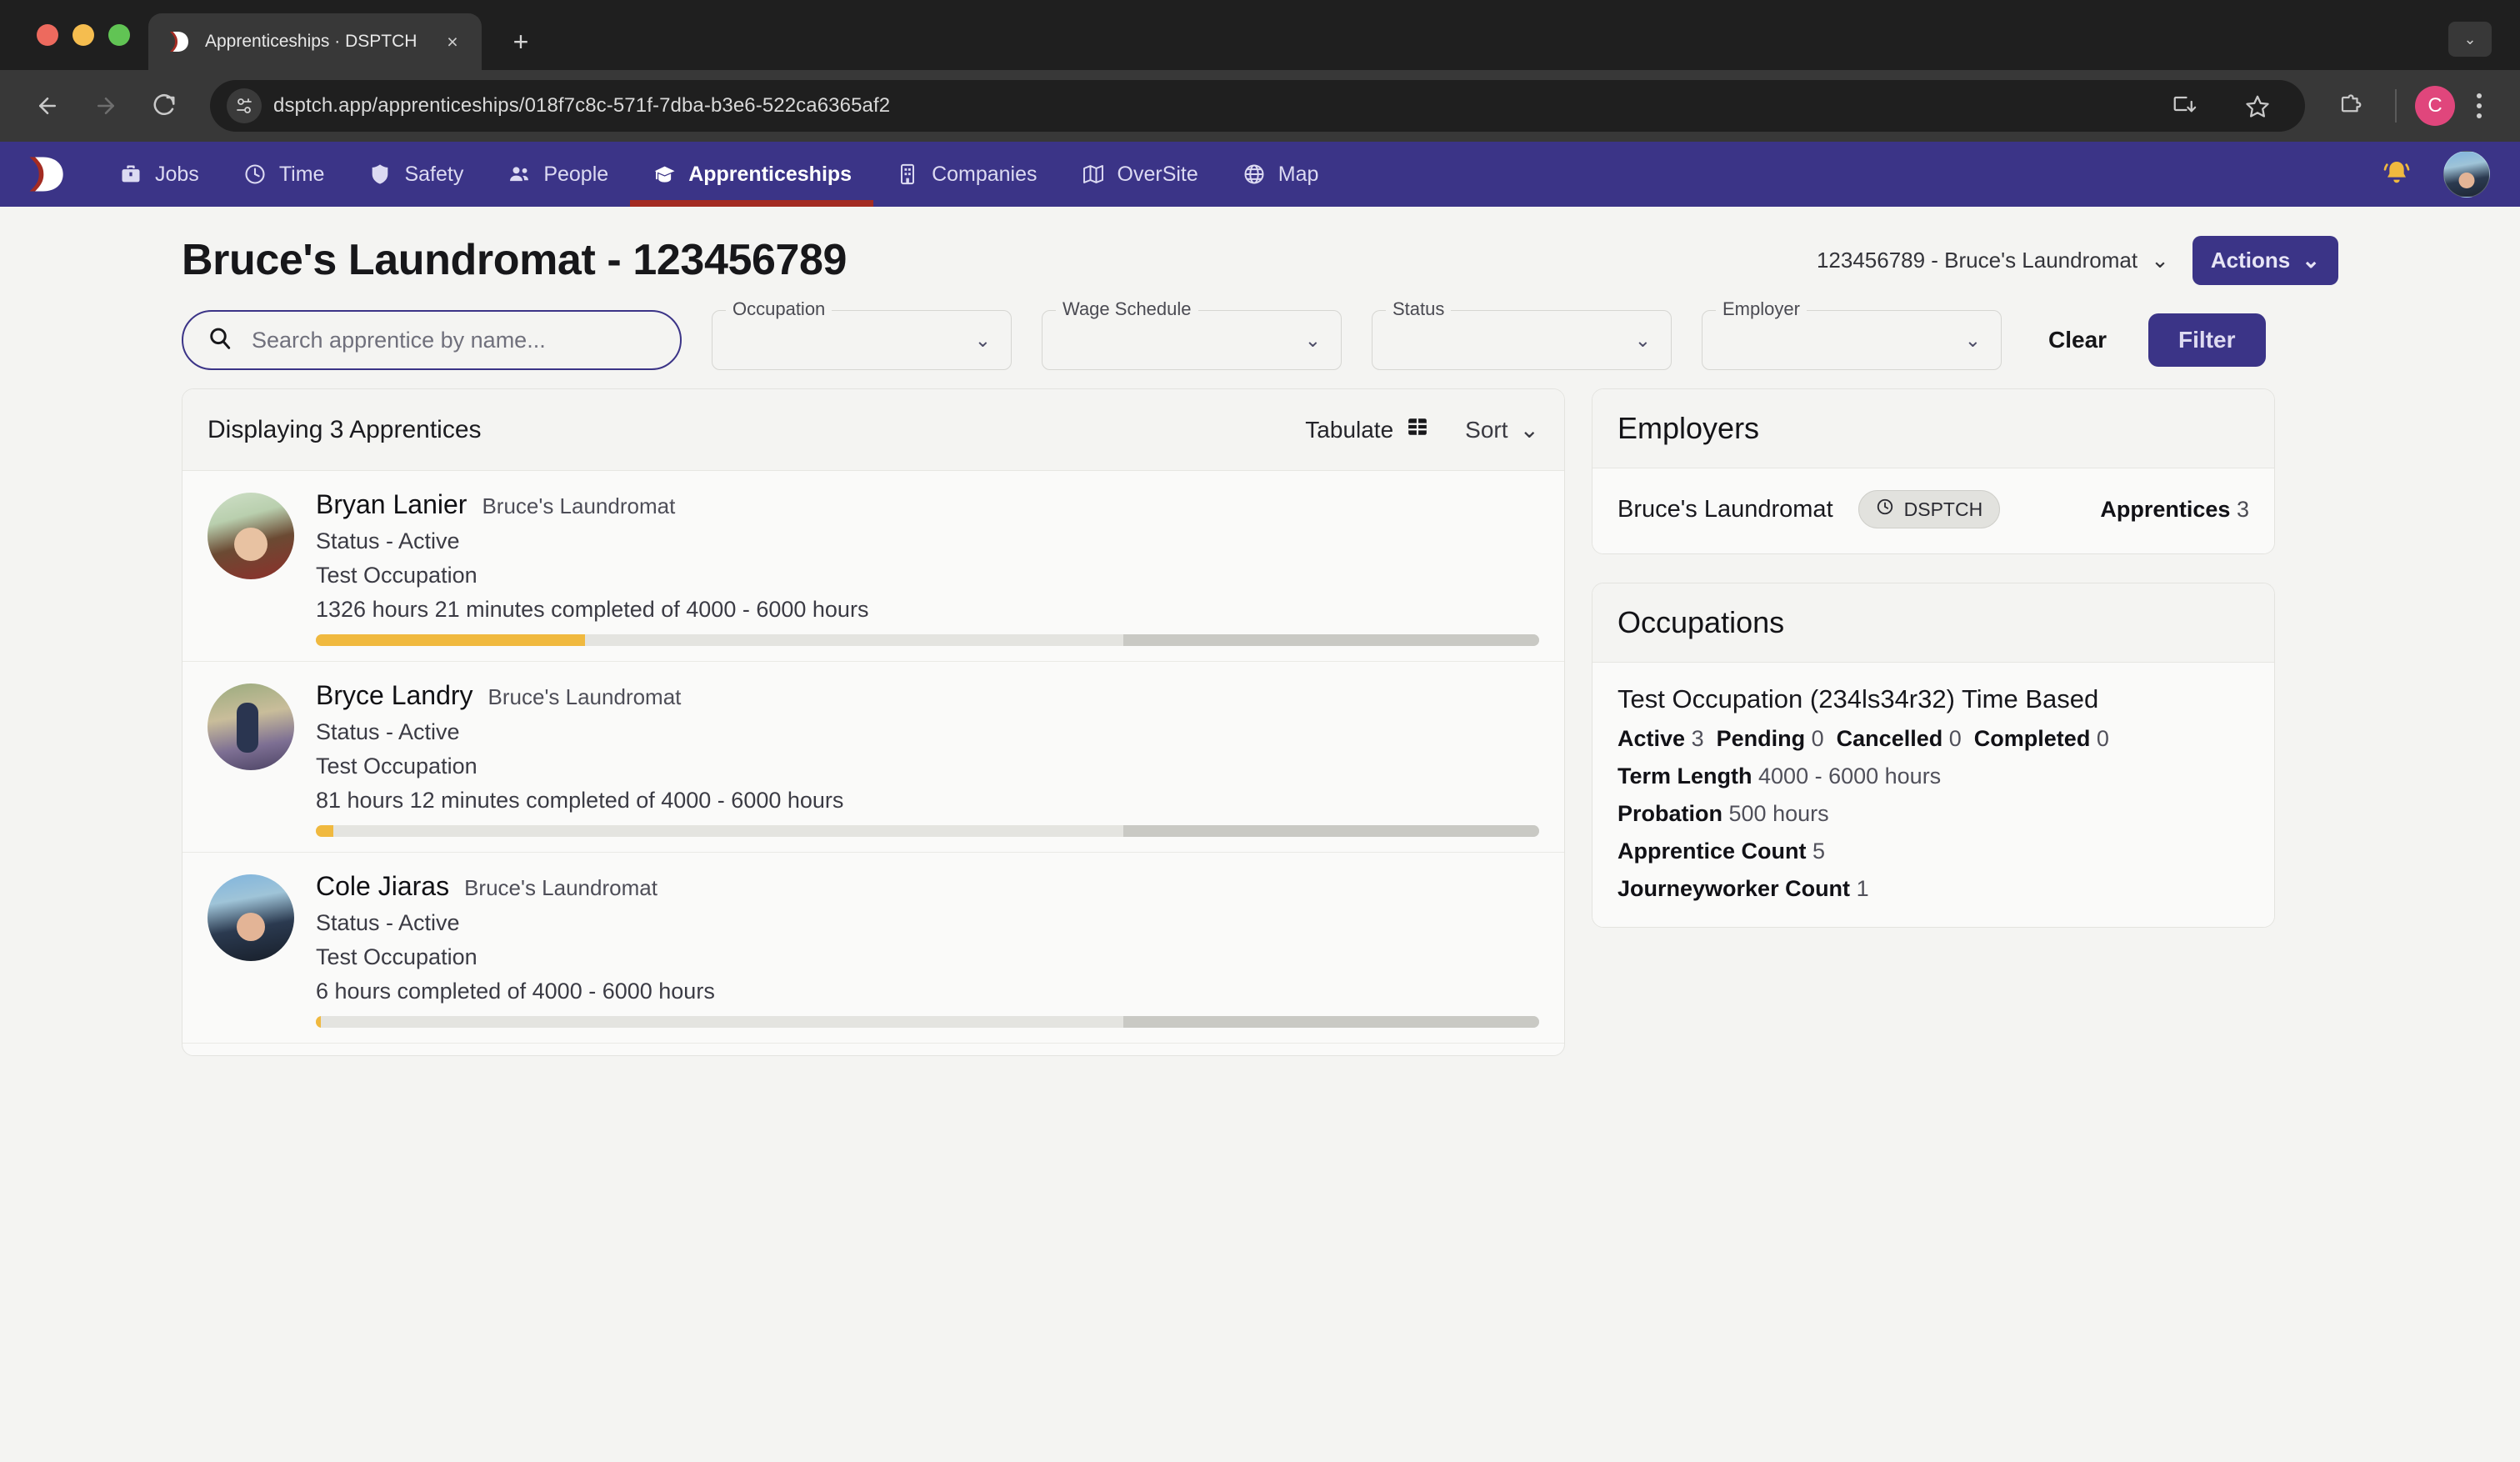  What do you see at coordinates (452, 42) in the screenshot?
I see `close-tab-button: ×` at bounding box center [452, 42].